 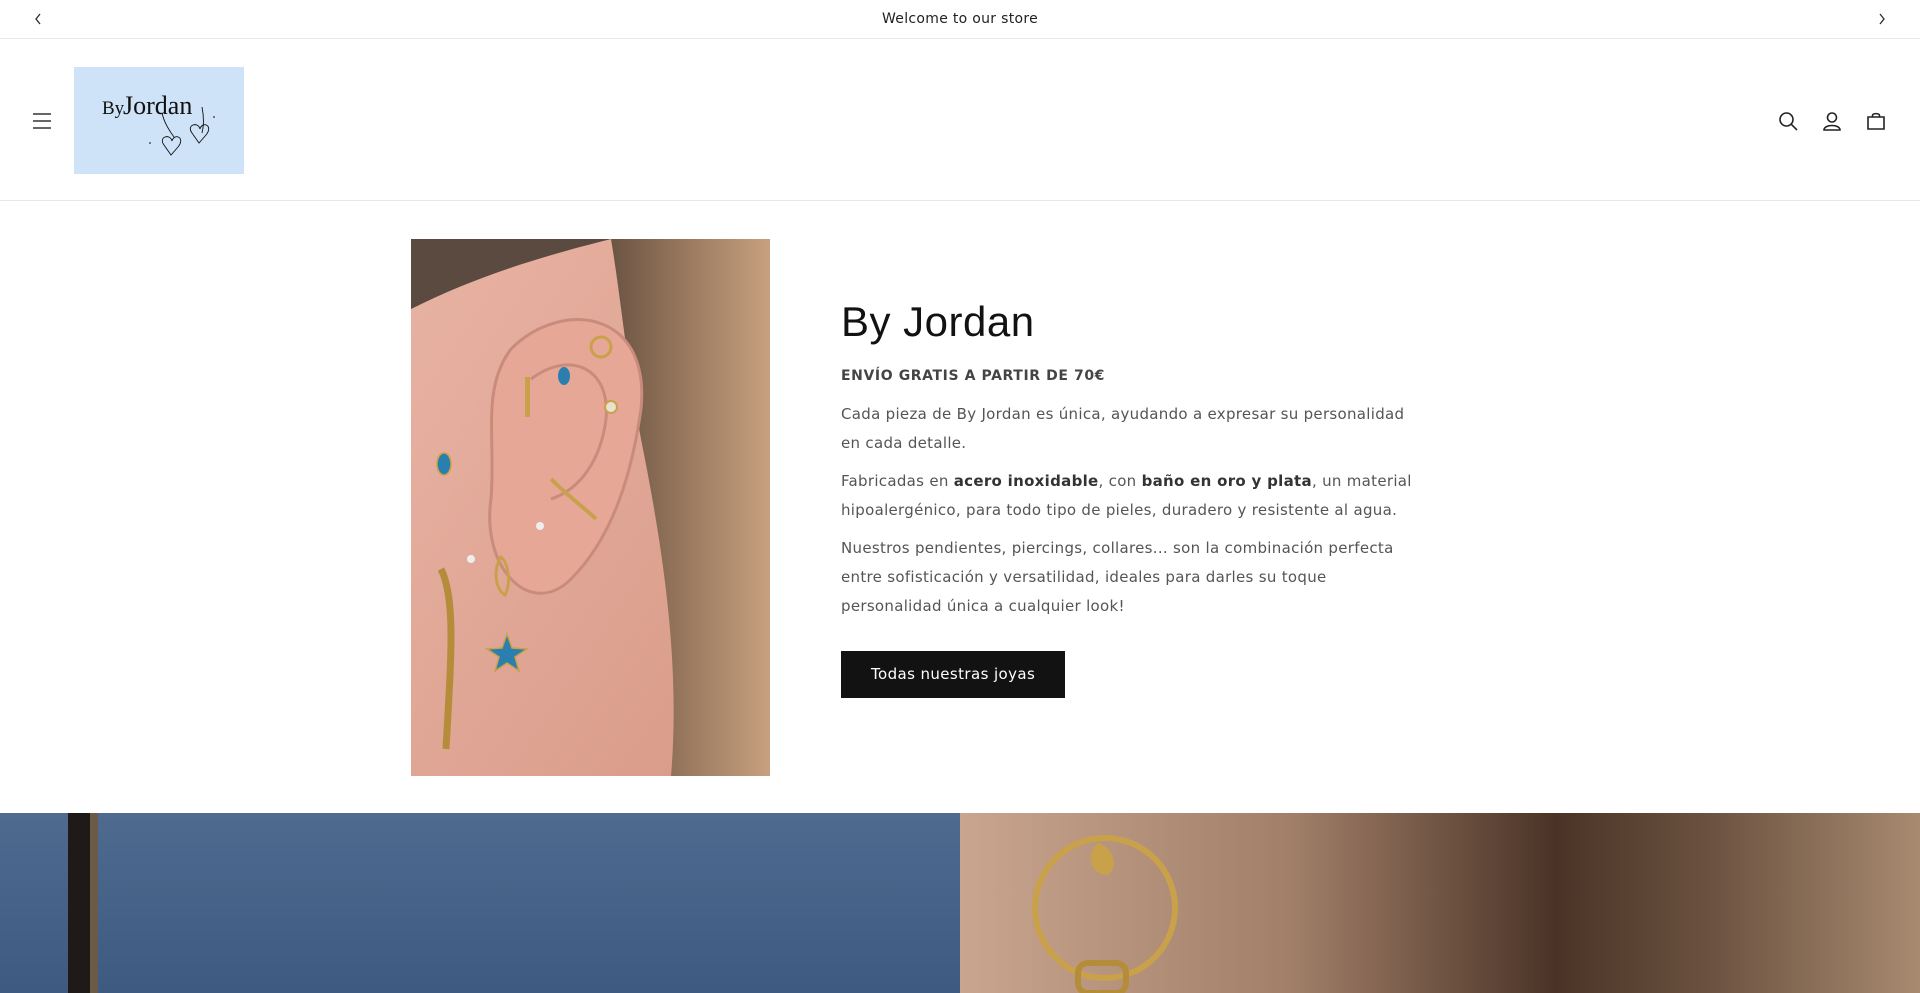 I want to click on logo-by: By, so click(x=113, y=108).